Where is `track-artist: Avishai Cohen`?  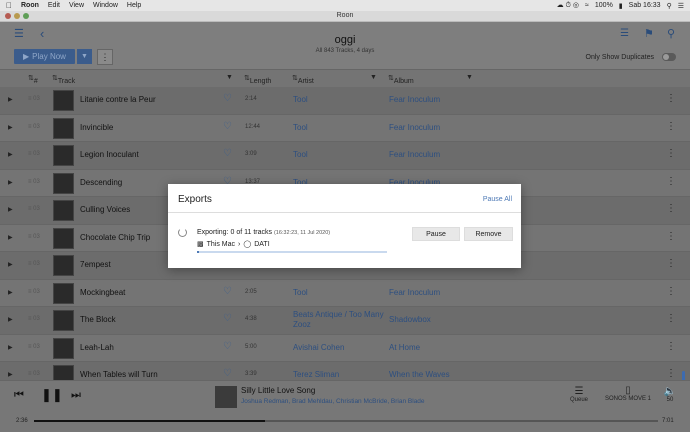 track-artist: Avishai Cohen is located at coordinates (318, 347).